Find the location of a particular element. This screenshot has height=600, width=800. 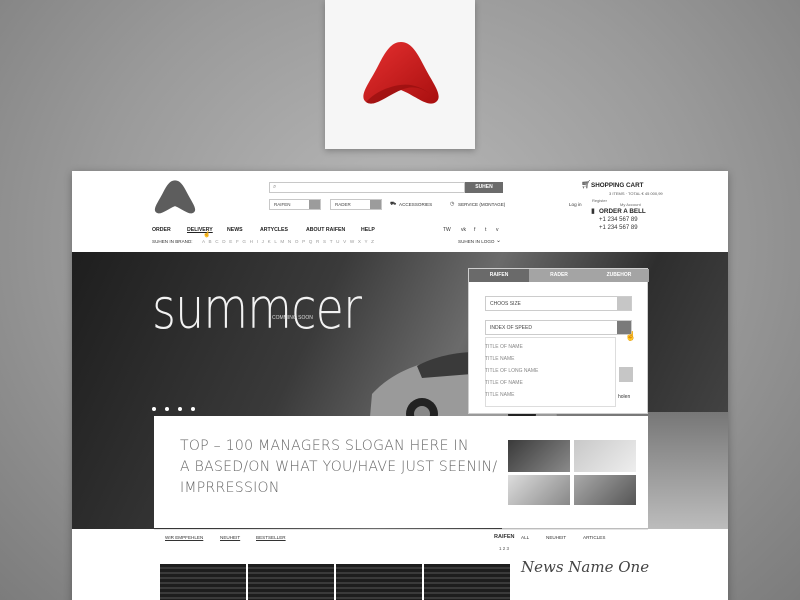

filter-bestseller: BESTSELLER is located at coordinates (271, 537).